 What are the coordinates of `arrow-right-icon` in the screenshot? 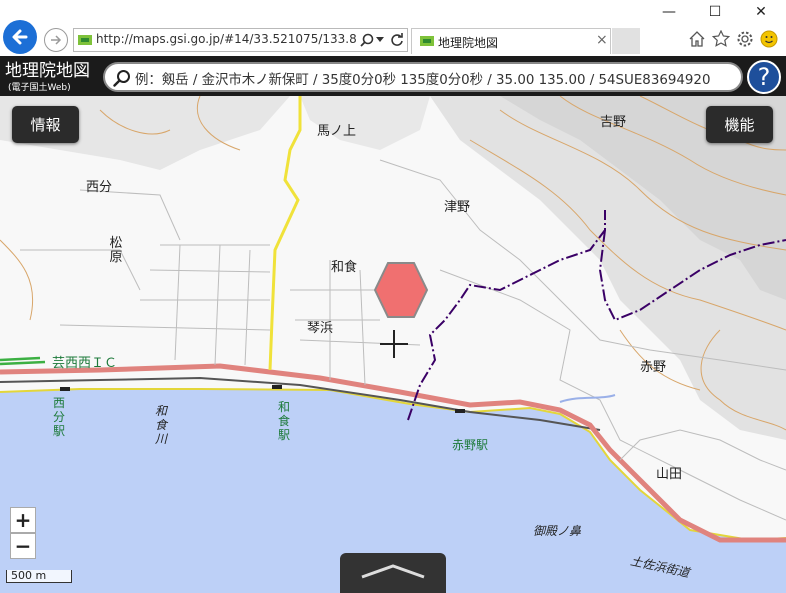 It's located at (56, 40).